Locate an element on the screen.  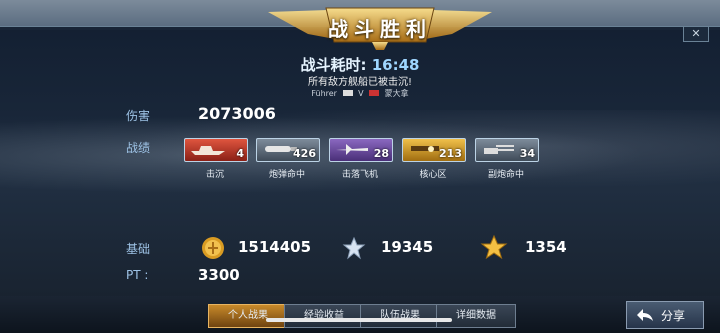
victory-banner: 战斗胜利 is located at coordinates (380, 27).